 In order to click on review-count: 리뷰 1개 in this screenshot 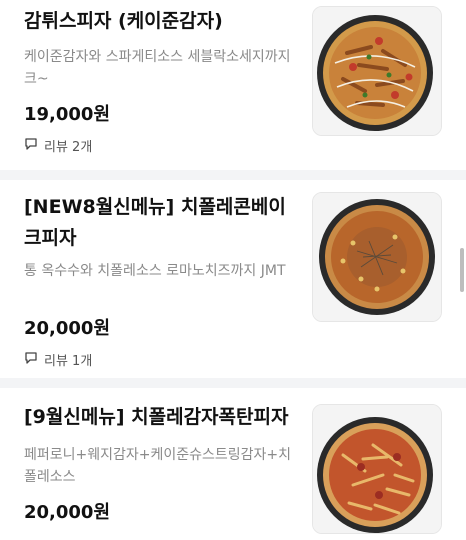, I will do `click(68, 361)`.